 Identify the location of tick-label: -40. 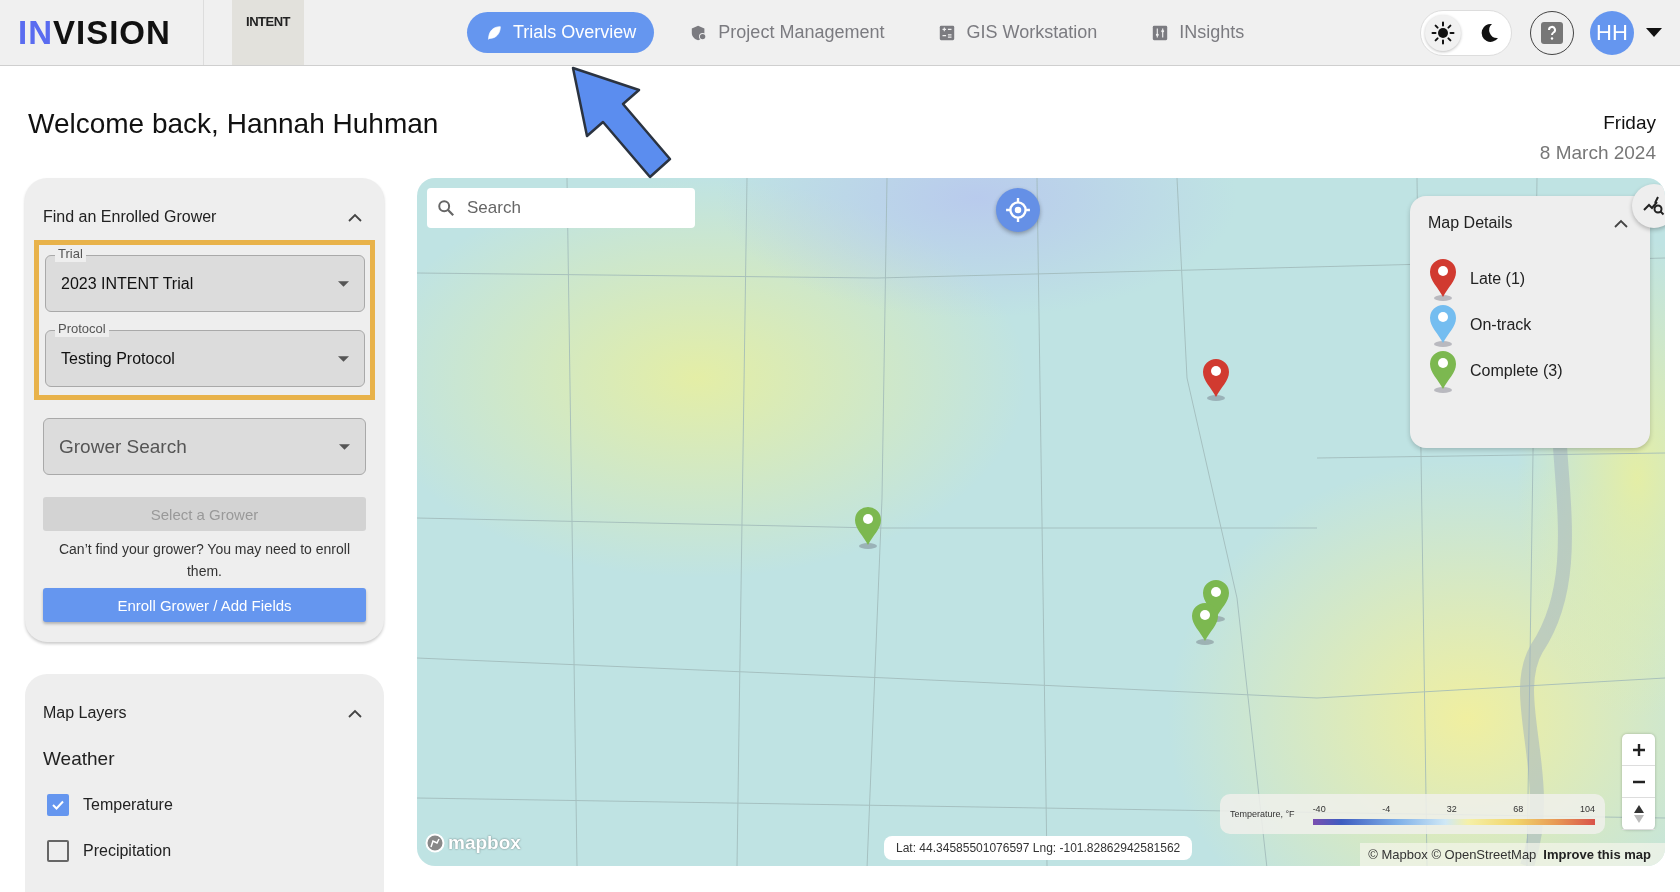
(1319, 808).